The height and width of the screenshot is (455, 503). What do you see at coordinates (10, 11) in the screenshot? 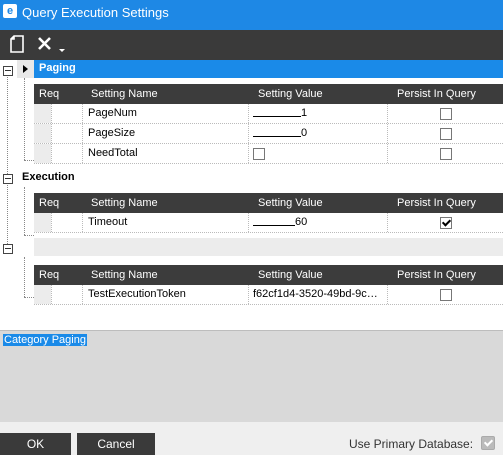
I see `app-logo-icon: e` at bounding box center [10, 11].